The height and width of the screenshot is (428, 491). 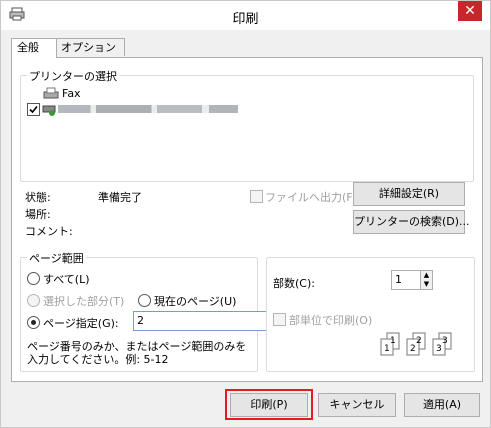 I want to click on range-selection-label: 選択した部分(T), so click(x=84, y=301).